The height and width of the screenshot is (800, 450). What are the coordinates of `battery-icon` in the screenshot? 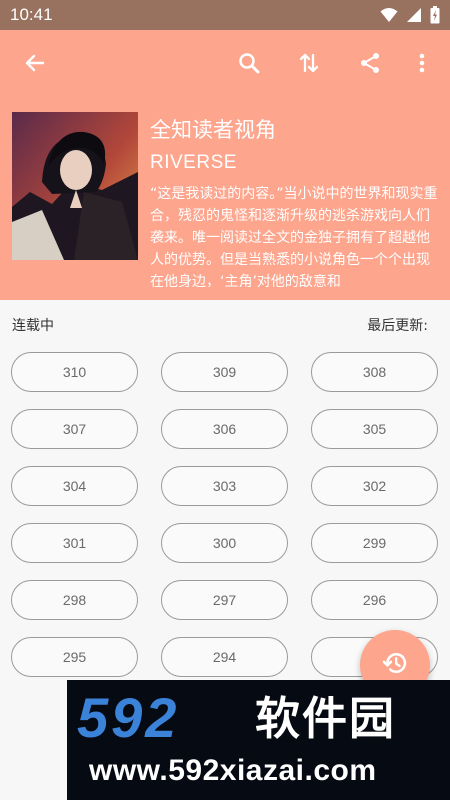 It's located at (435, 17).